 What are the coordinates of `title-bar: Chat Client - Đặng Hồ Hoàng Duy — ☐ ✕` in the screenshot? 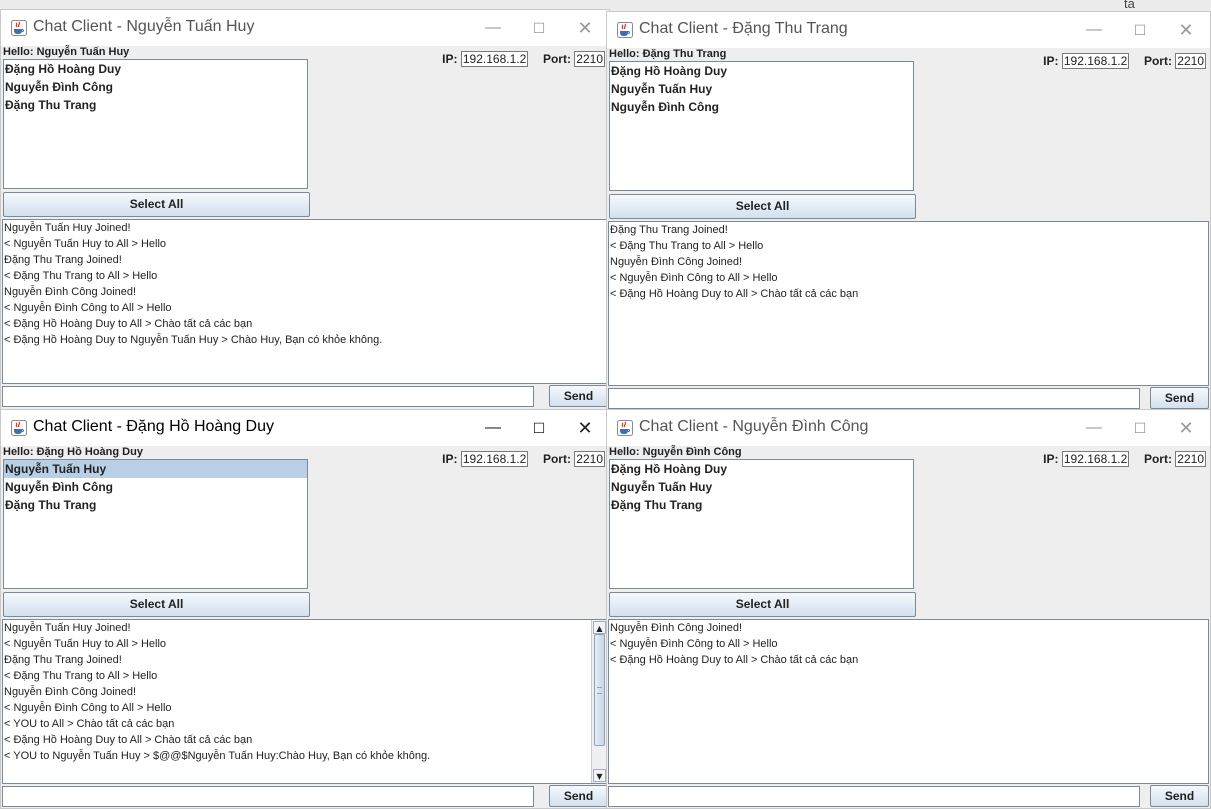 It's located at (305, 428).